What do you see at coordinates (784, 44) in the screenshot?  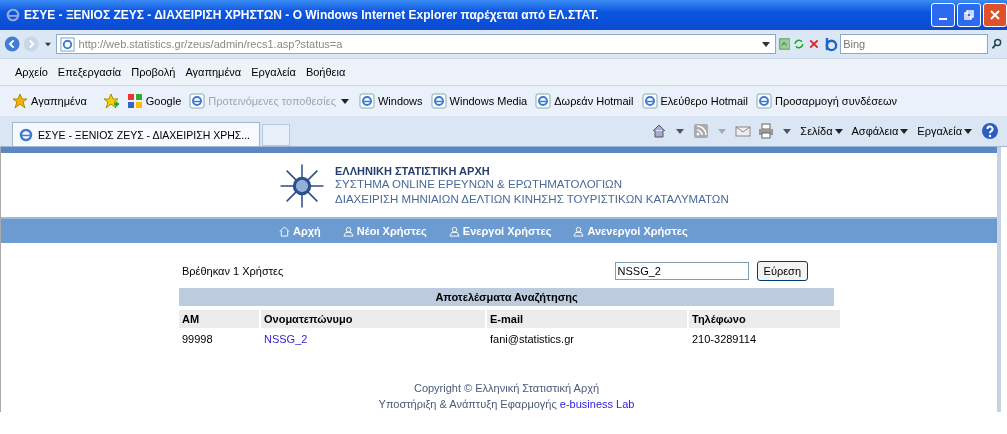 I see `compatibility-icon` at bounding box center [784, 44].